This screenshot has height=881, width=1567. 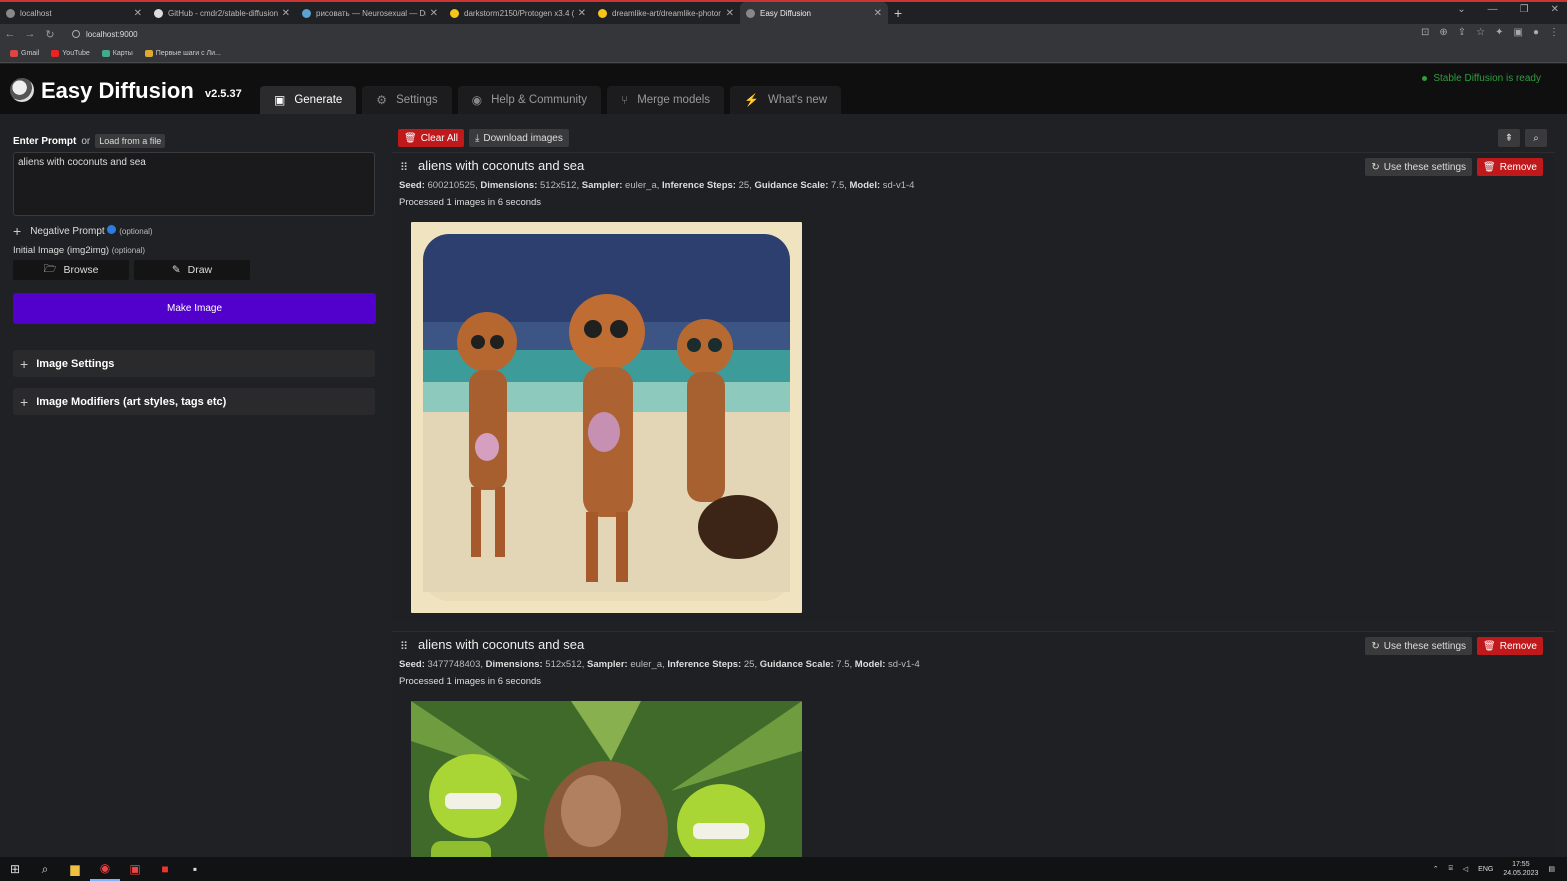 I want to click on file-explorer-icon: ▆, so click(x=75, y=869).